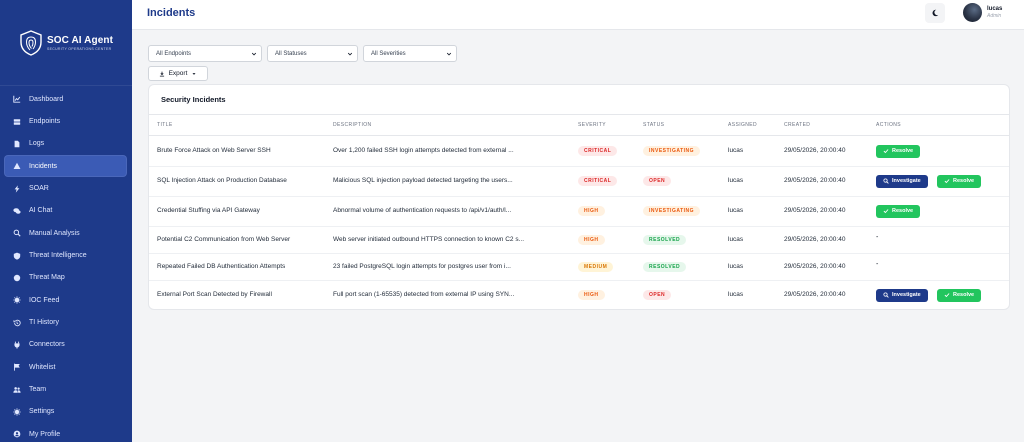 This screenshot has height=442, width=1024. I want to click on sidebar-item-label: Team, so click(38, 390).